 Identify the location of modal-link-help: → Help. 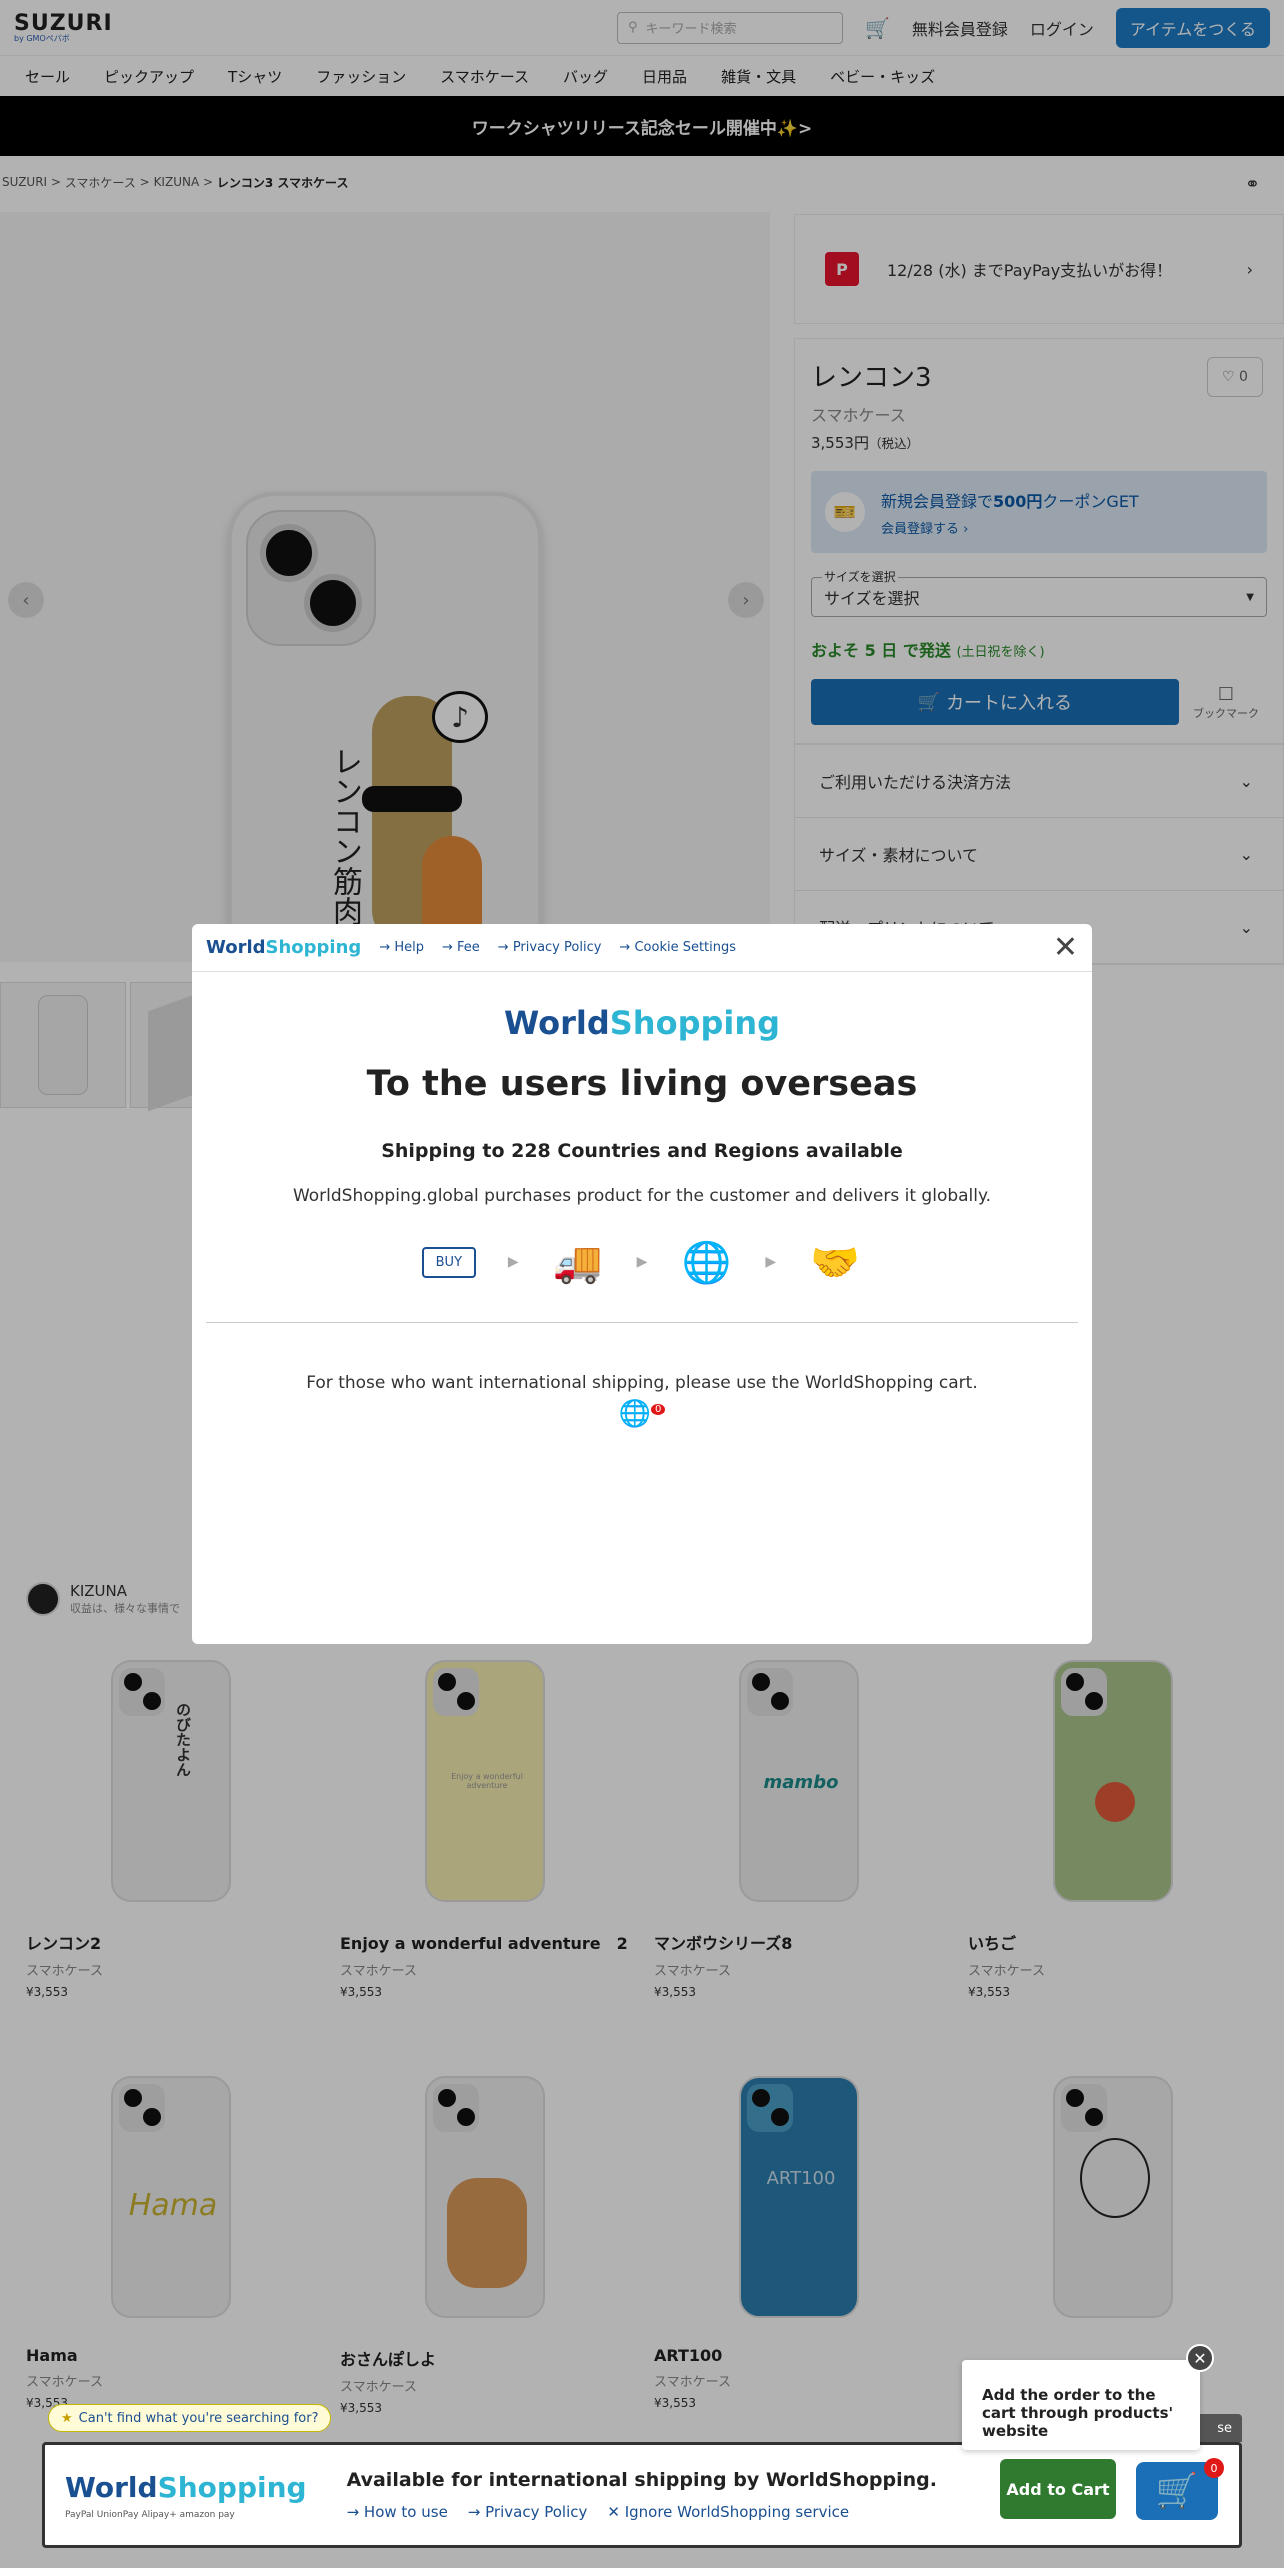
(401, 947).